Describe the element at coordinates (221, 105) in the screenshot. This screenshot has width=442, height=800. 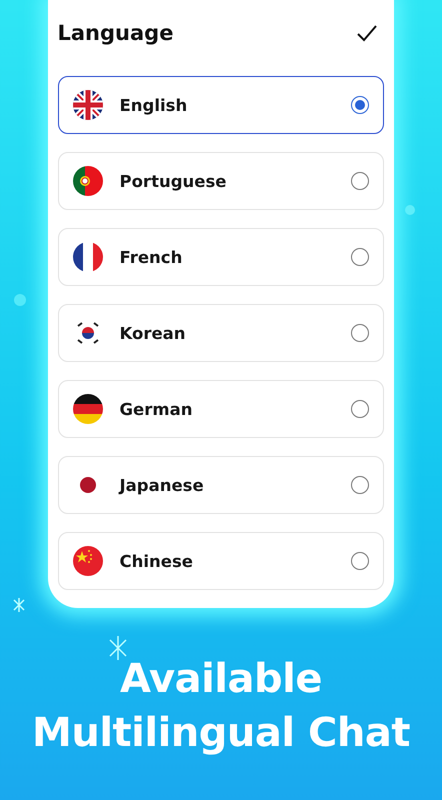
I see `language-option: English` at that location.